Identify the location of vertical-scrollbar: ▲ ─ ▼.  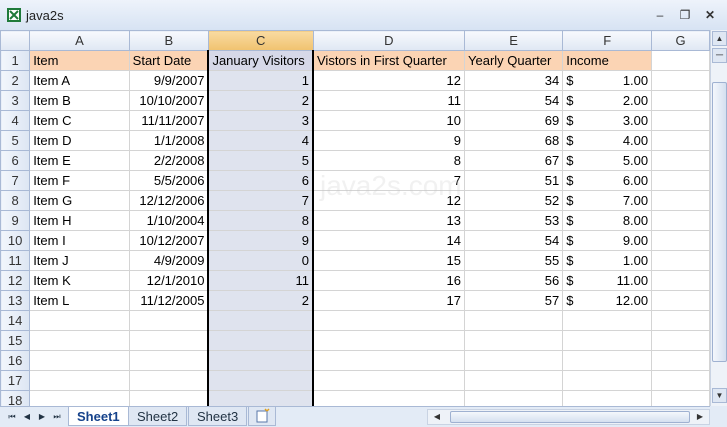
(718, 218).